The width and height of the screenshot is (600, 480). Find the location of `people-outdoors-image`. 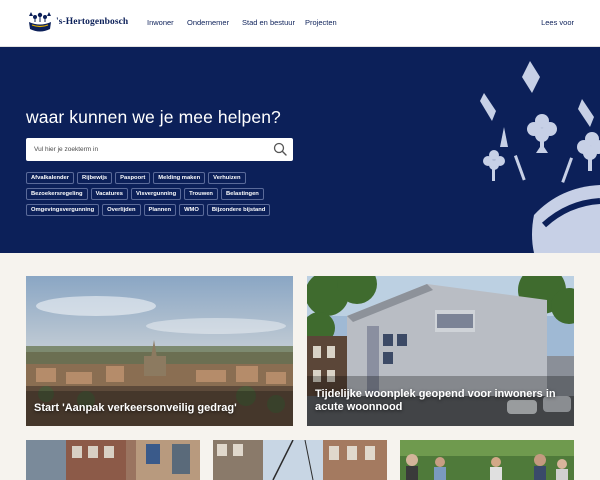

people-outdoors-image is located at coordinates (487, 460).